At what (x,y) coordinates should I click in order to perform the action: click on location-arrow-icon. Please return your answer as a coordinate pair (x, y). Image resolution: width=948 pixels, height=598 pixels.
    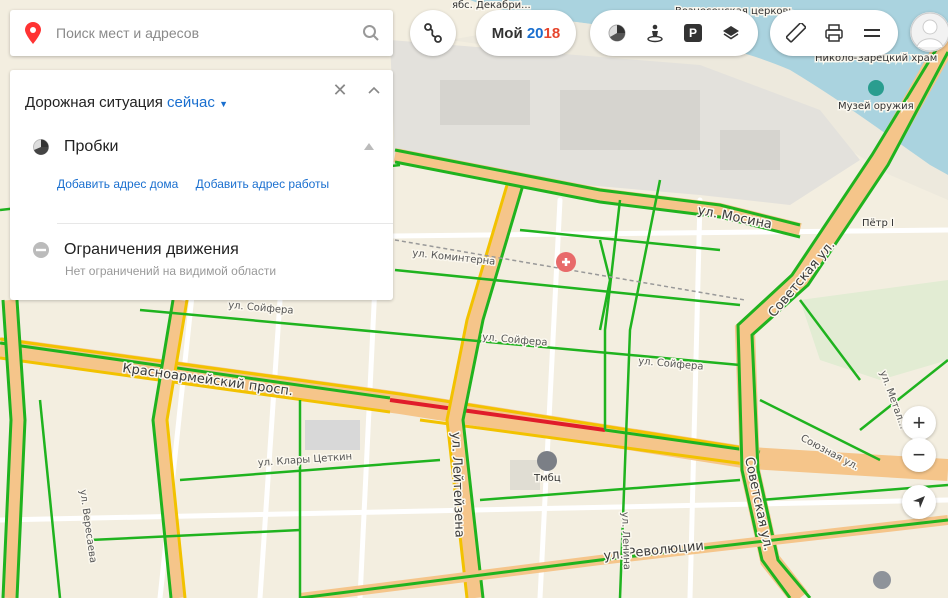
    Looking at the image, I should click on (919, 502).